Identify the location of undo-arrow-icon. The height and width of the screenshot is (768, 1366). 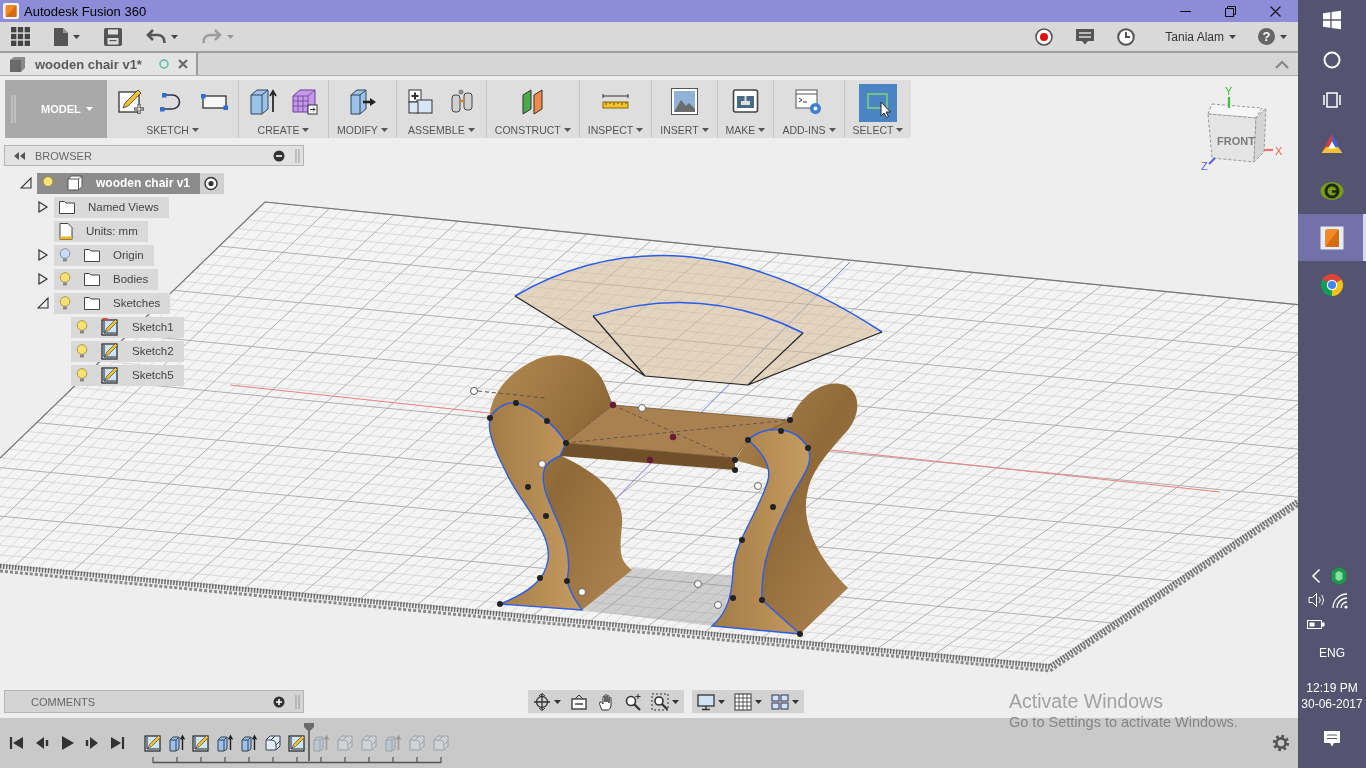
(156, 36).